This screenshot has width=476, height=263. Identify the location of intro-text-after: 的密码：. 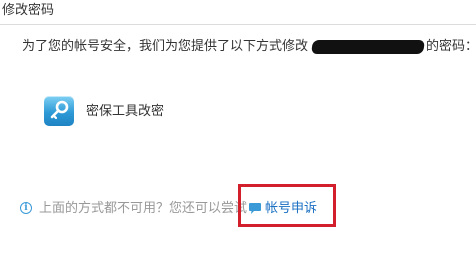
(451, 46).